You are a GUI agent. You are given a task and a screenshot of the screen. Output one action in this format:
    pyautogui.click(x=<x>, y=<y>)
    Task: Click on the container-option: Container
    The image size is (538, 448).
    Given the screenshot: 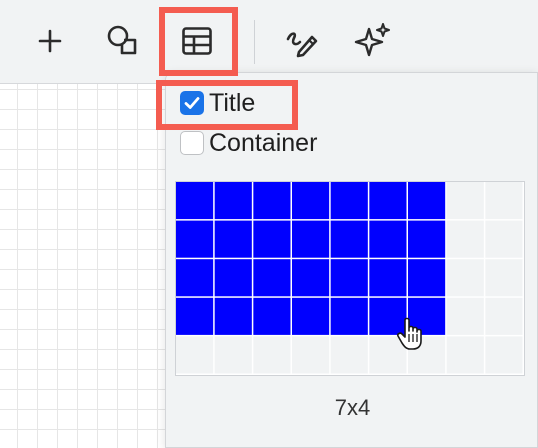 What is the action you would take?
    pyautogui.click(x=248, y=143)
    